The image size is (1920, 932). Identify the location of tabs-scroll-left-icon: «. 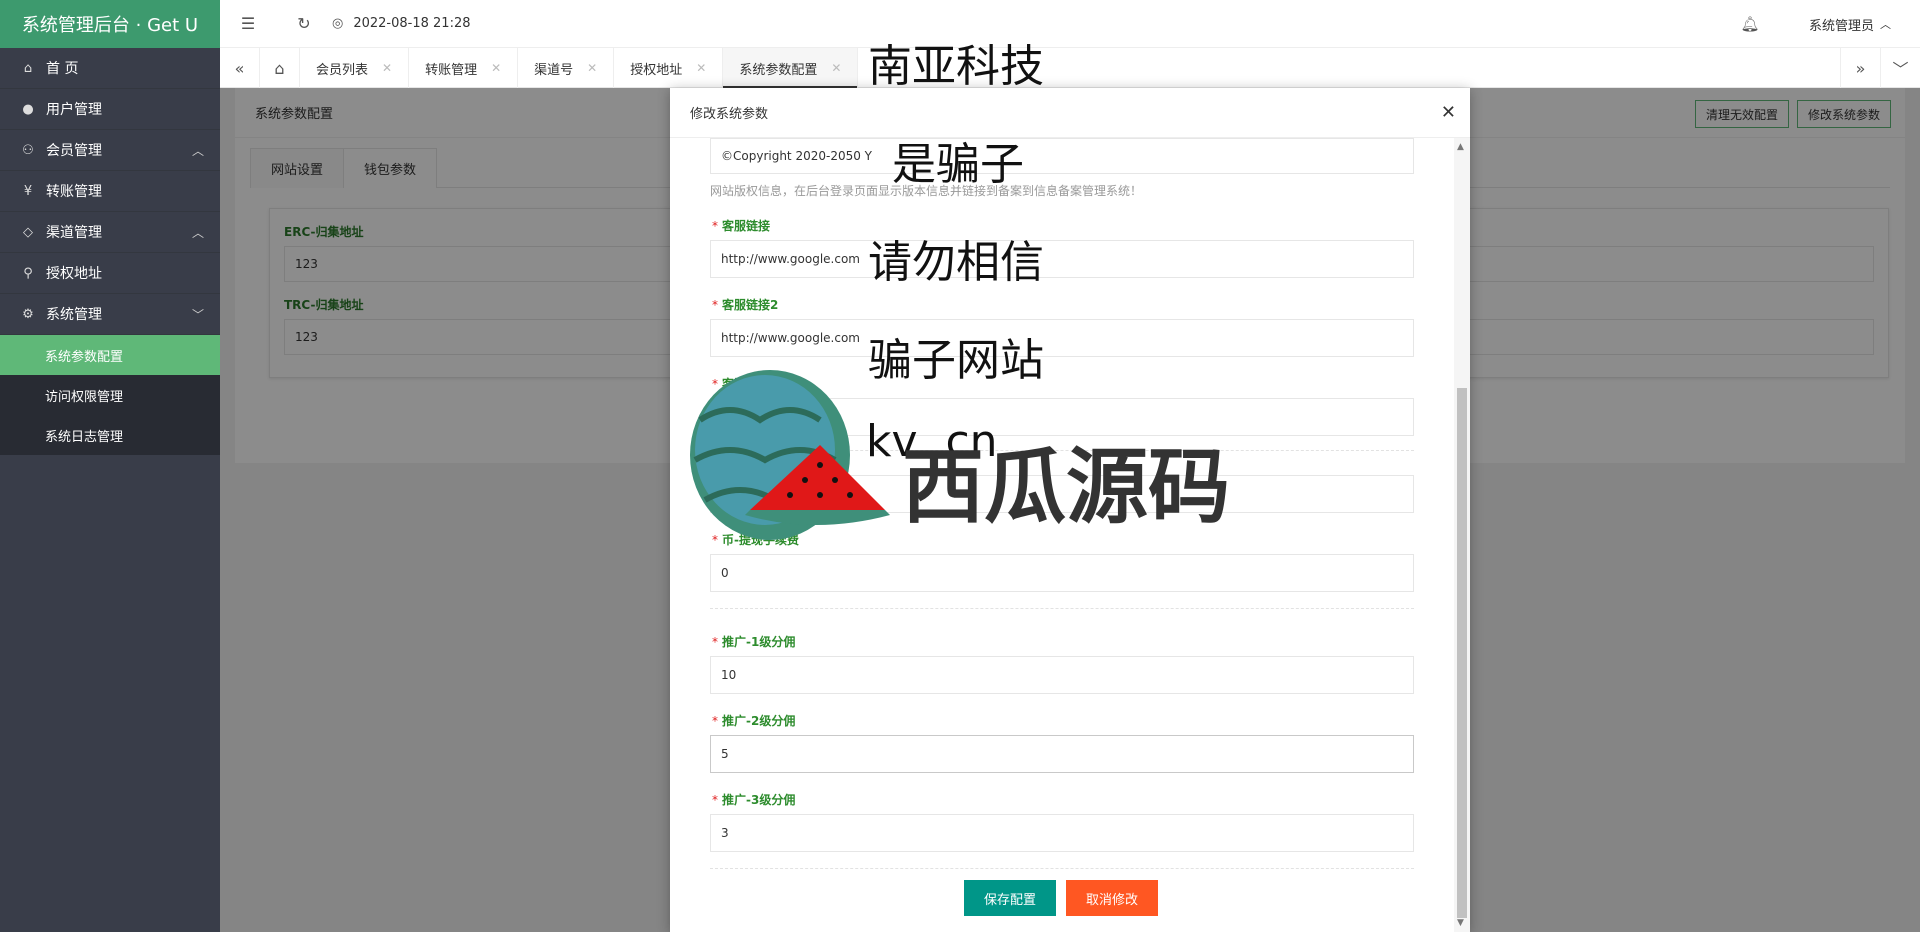
(240, 68).